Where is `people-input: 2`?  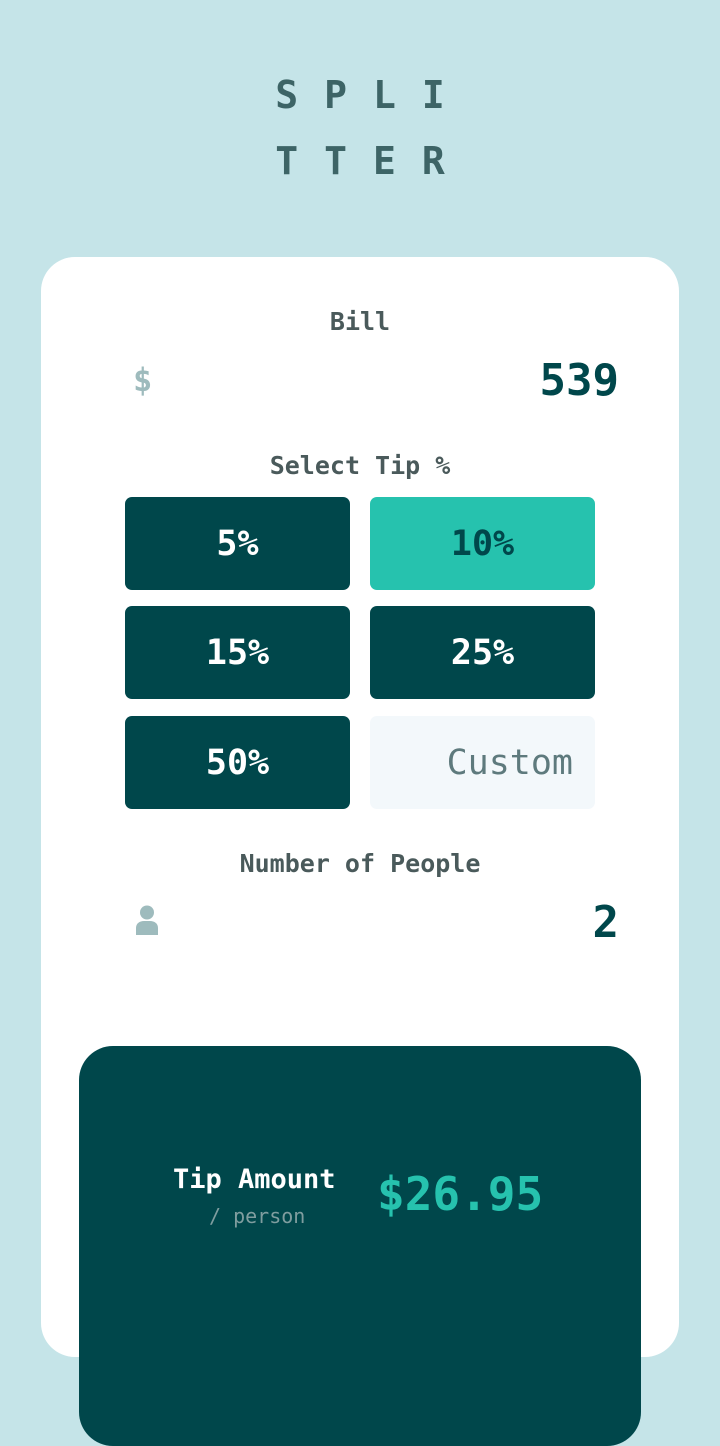
people-input: 2 is located at coordinates (606, 922).